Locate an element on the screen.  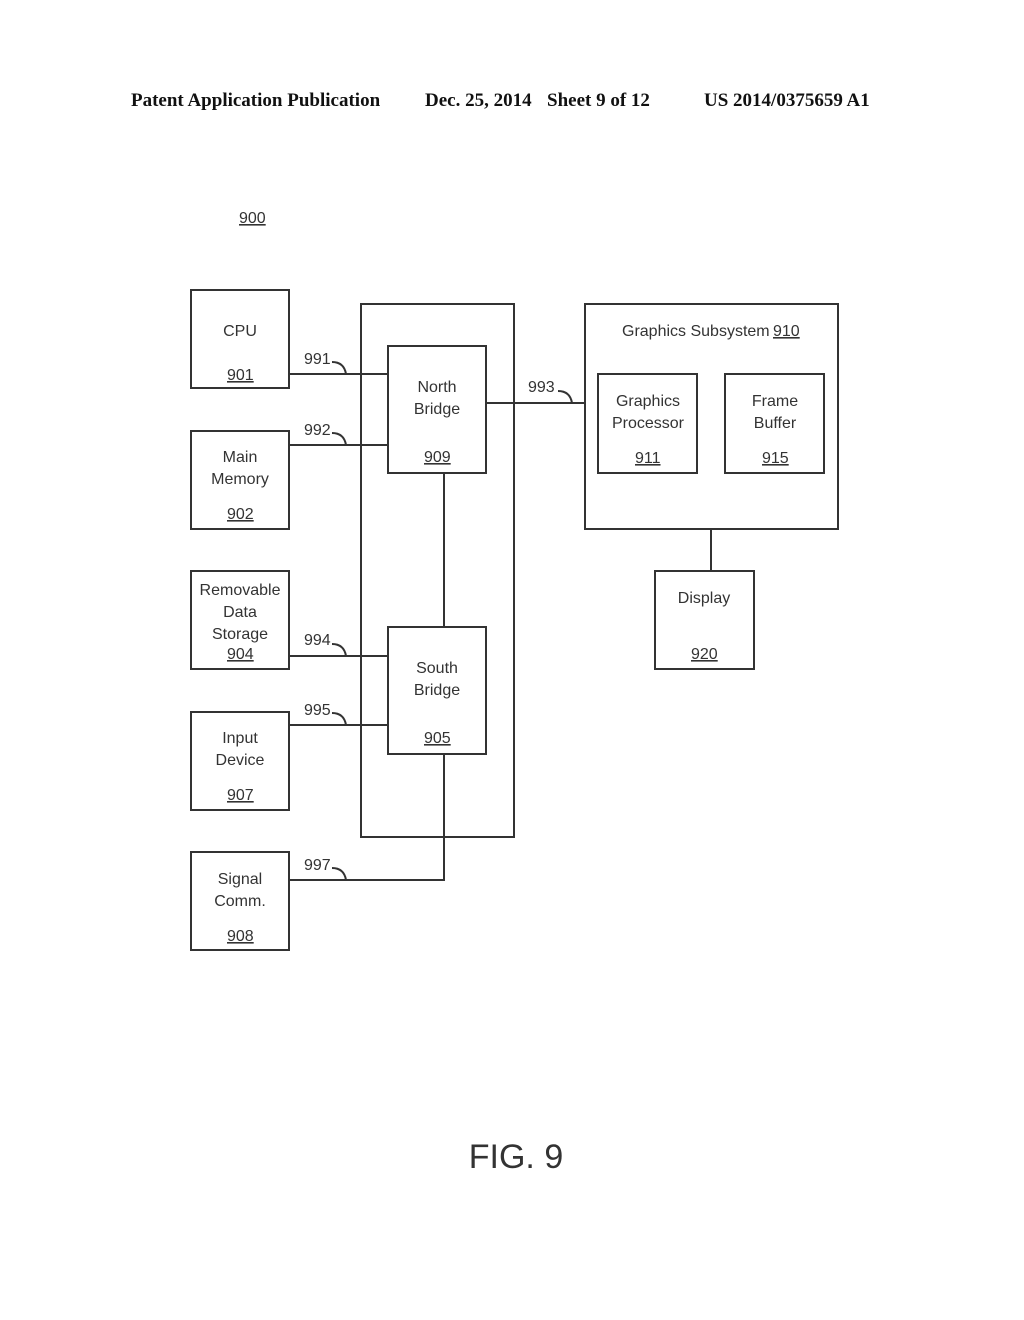
signal-comm-ref: 908 is located at coordinates (240, 936).